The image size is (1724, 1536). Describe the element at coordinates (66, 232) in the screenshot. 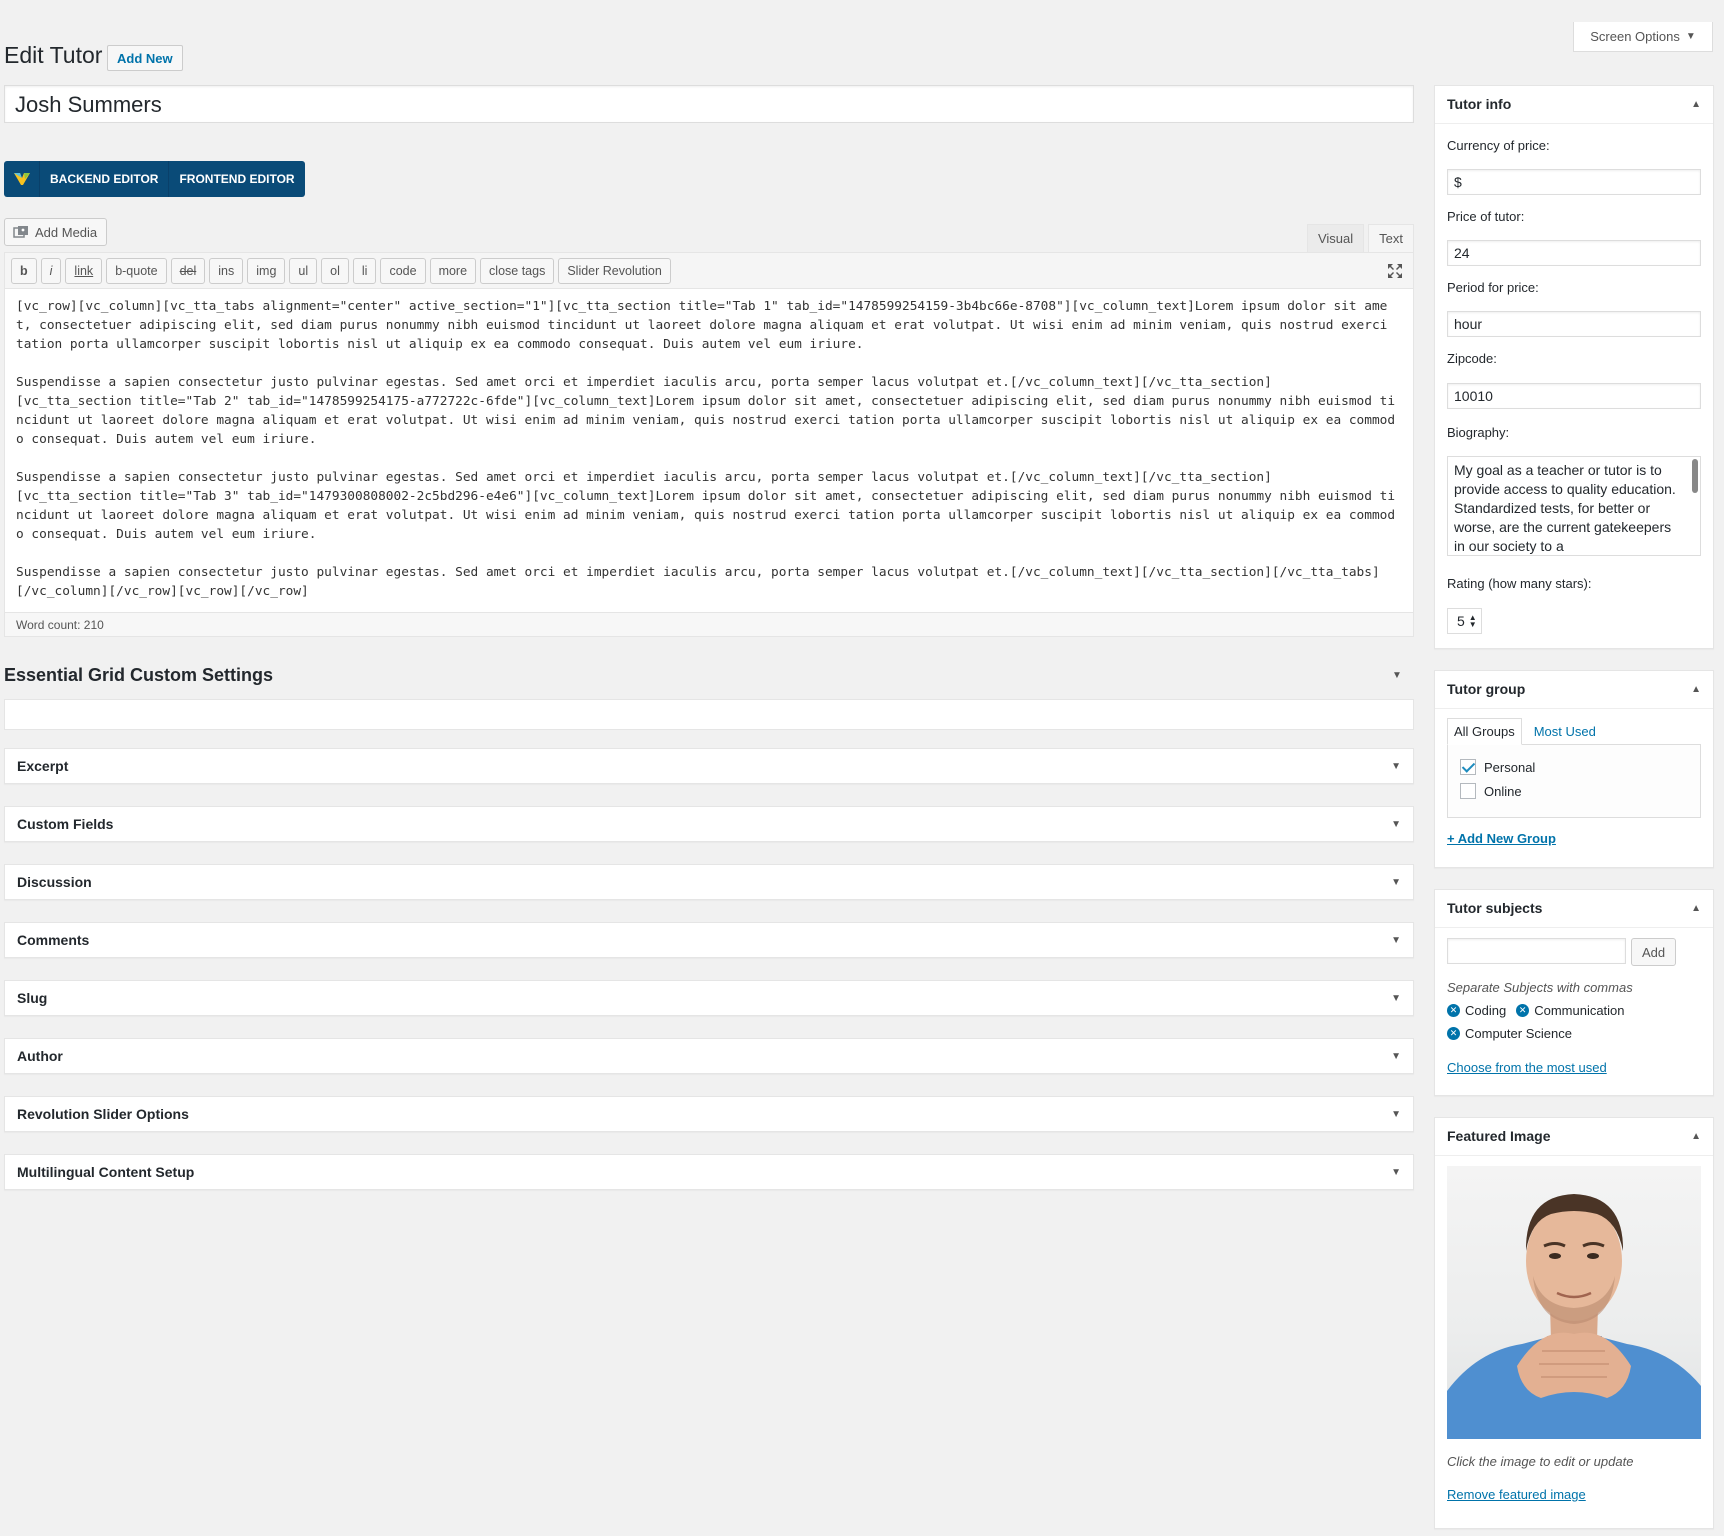

I see `add-media-label: Add Media` at that location.